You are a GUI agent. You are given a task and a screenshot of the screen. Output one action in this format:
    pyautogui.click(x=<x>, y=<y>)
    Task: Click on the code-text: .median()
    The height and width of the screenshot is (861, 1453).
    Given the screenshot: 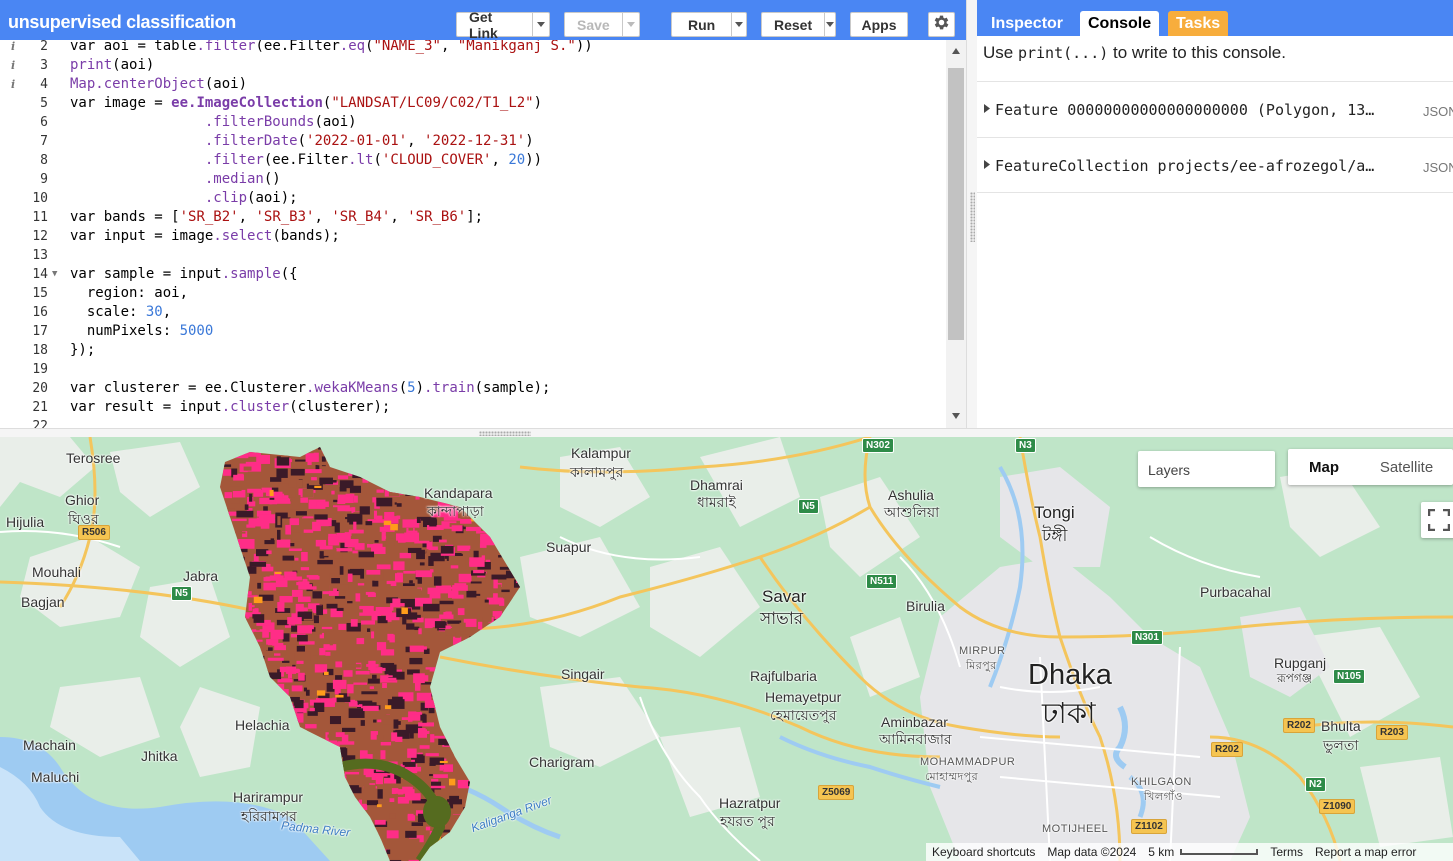 What is the action you would take?
    pyautogui.click(x=175, y=179)
    